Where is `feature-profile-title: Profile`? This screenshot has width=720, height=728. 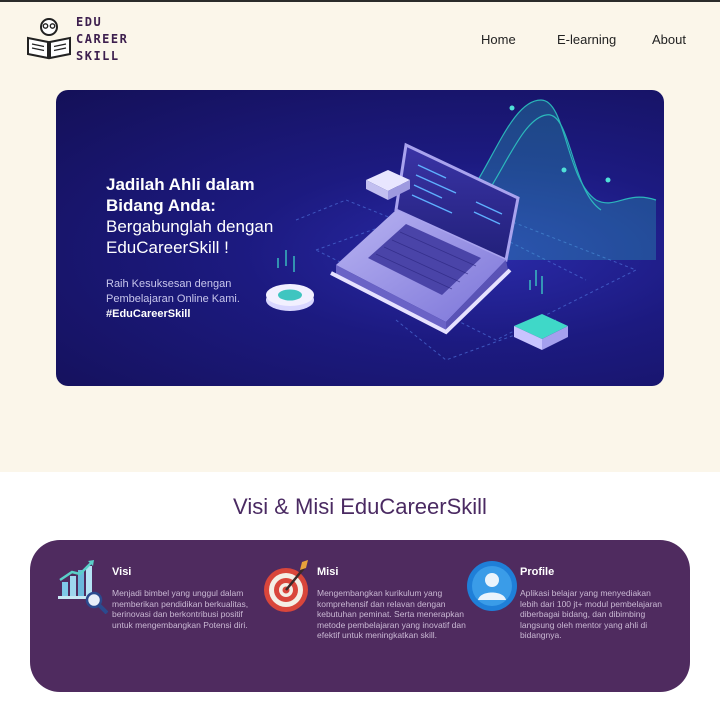 feature-profile-title: Profile is located at coordinates (537, 572).